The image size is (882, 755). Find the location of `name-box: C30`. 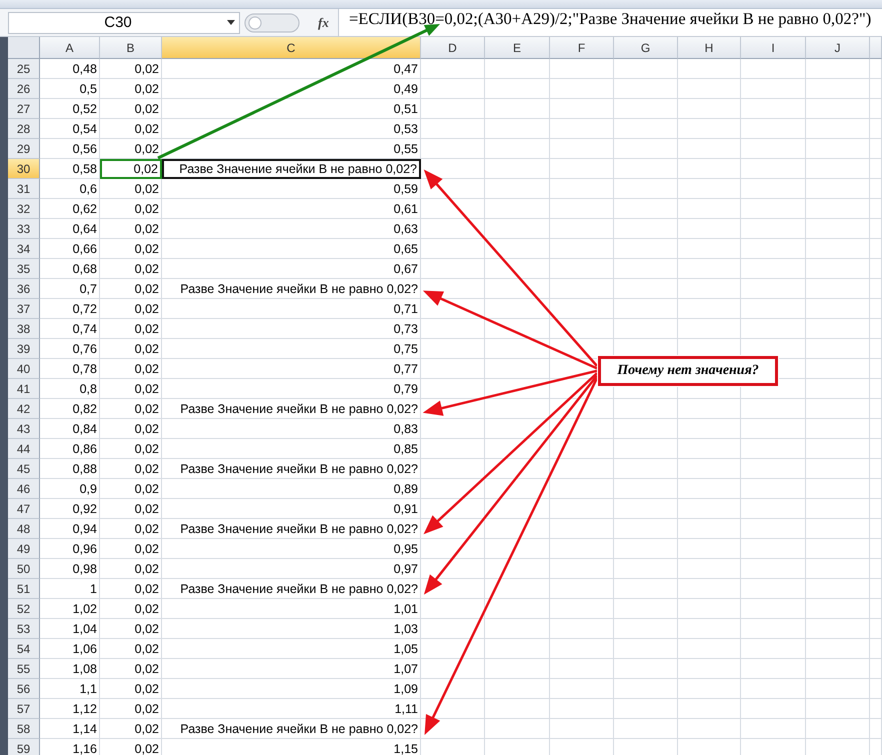

name-box: C30 is located at coordinates (124, 23).